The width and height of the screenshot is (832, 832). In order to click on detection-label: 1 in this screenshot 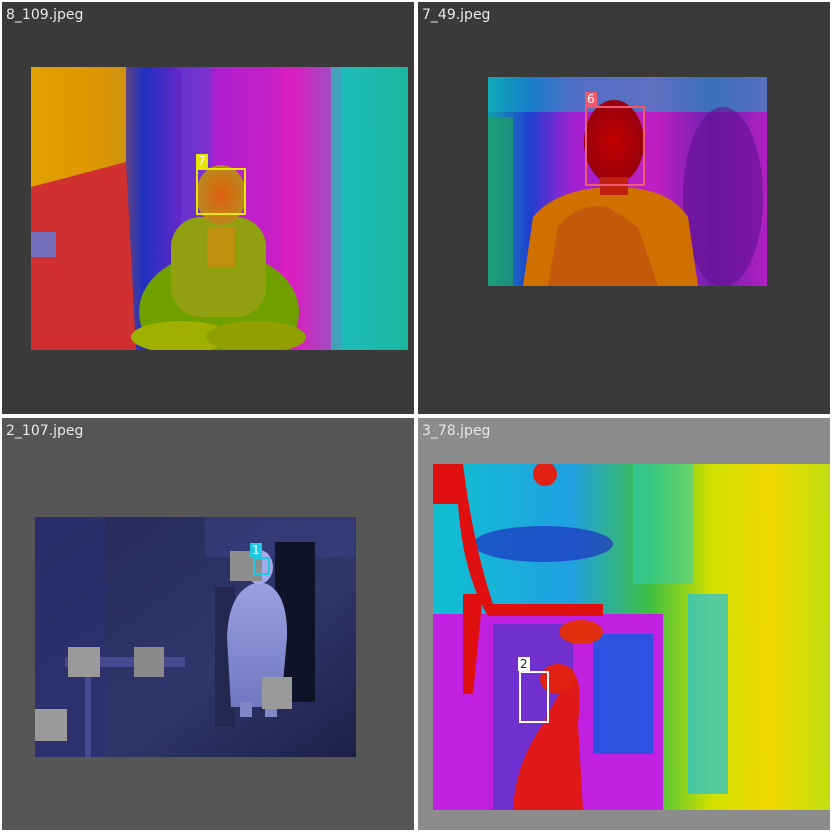, I will do `click(256, 550)`.